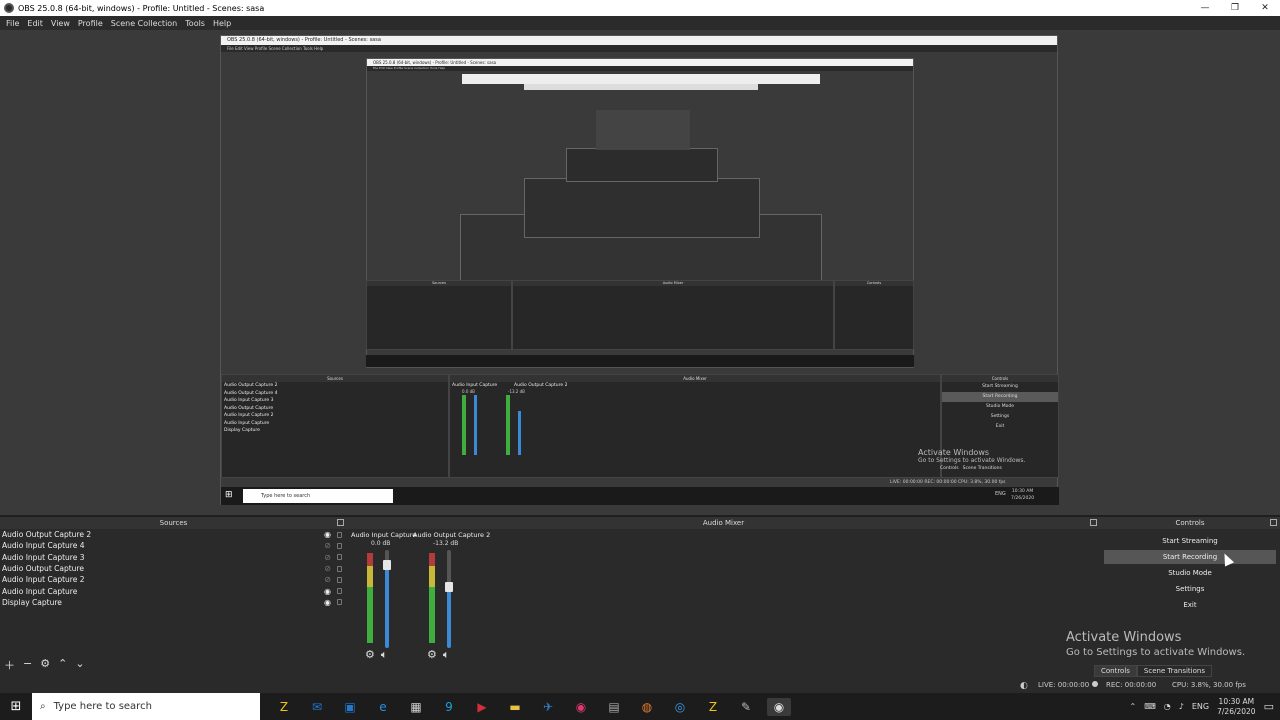  What do you see at coordinates (144, 23) in the screenshot?
I see `menu-scene-collection: Scene Collection` at bounding box center [144, 23].